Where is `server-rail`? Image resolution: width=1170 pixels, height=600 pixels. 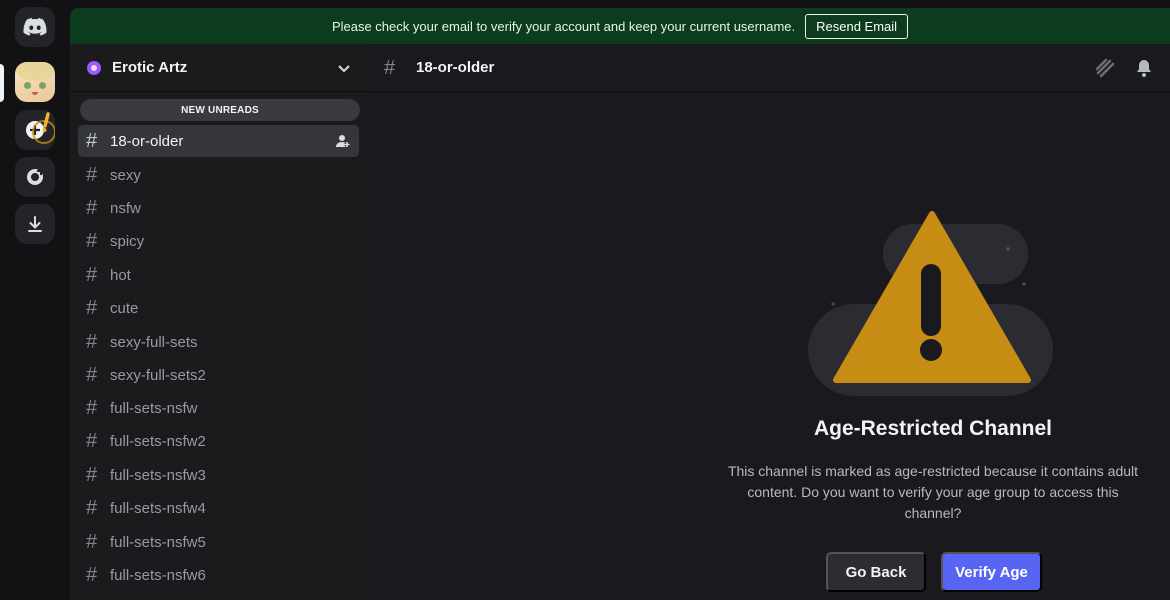 server-rail is located at coordinates (35, 300).